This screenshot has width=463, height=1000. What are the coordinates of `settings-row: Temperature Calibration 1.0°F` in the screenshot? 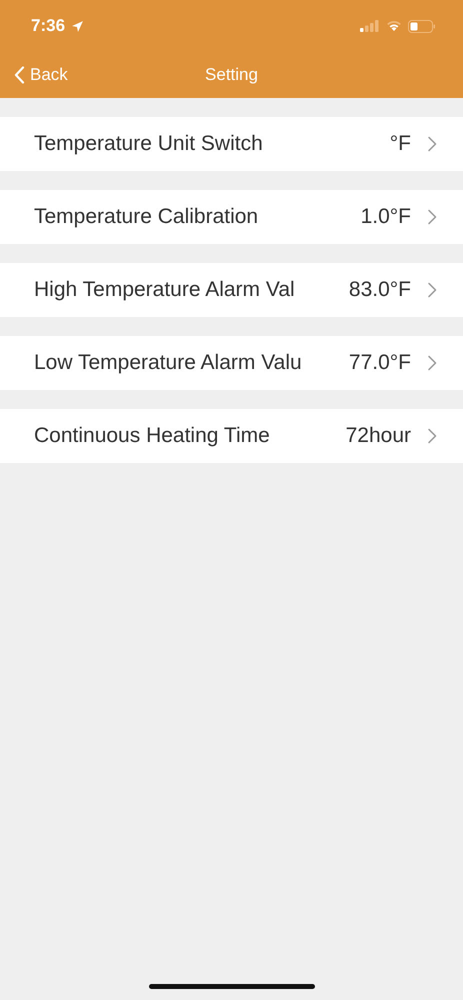 It's located at (231, 217).